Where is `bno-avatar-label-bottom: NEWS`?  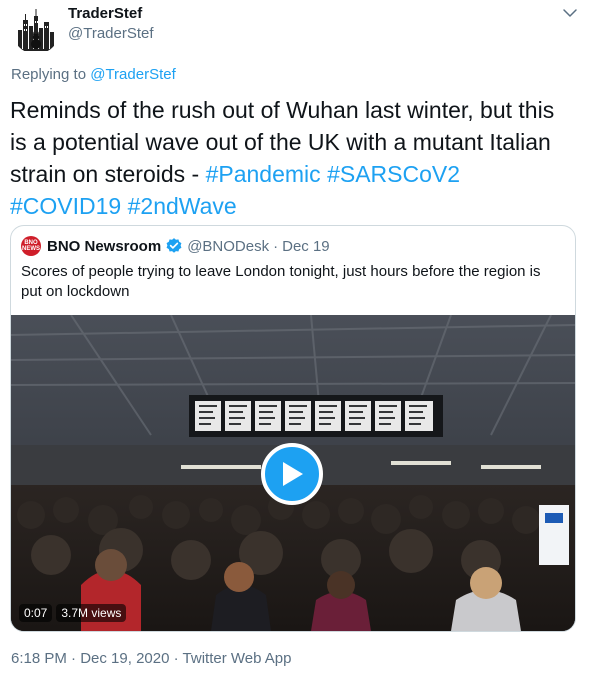
bno-avatar-label-bottom: NEWS is located at coordinates (31, 249).